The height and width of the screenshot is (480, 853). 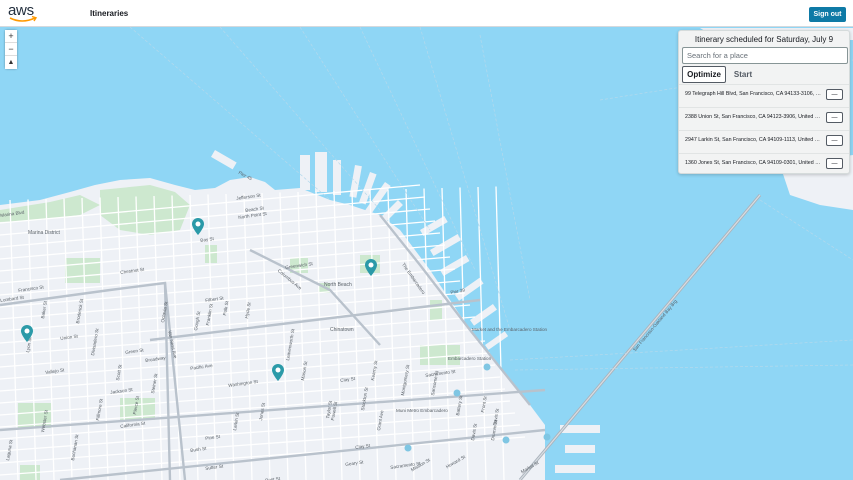 I want to click on street-label: Francisco St, so click(x=31, y=288).